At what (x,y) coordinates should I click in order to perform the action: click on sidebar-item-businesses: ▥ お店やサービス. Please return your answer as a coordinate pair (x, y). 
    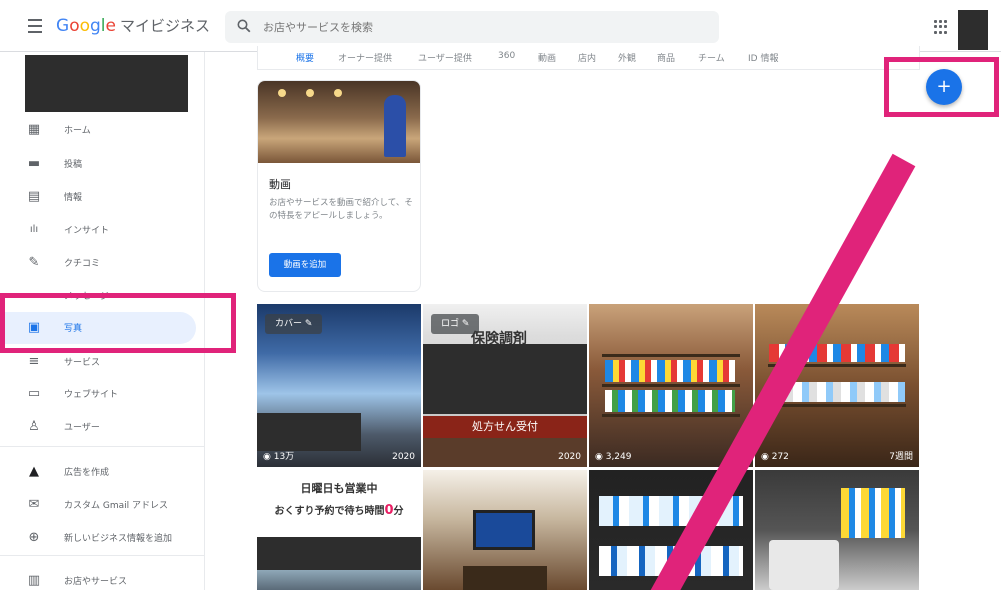
    Looking at the image, I should click on (102, 577).